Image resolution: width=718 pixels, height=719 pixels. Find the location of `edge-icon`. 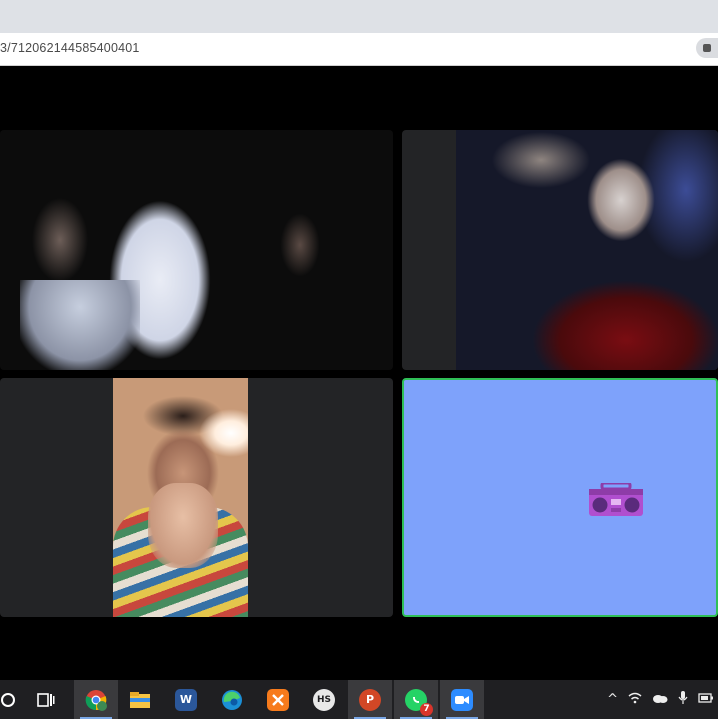

edge-icon is located at coordinates (232, 699).